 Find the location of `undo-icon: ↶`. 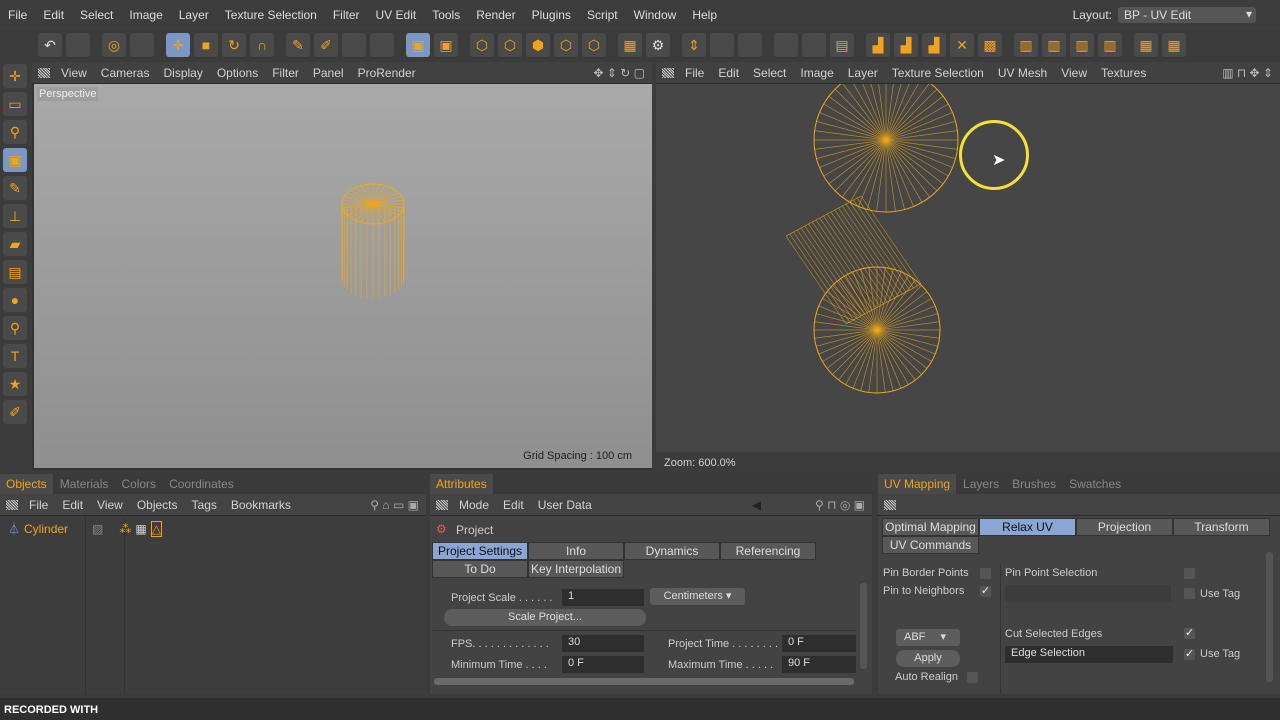

undo-icon: ↶ is located at coordinates (50, 45).